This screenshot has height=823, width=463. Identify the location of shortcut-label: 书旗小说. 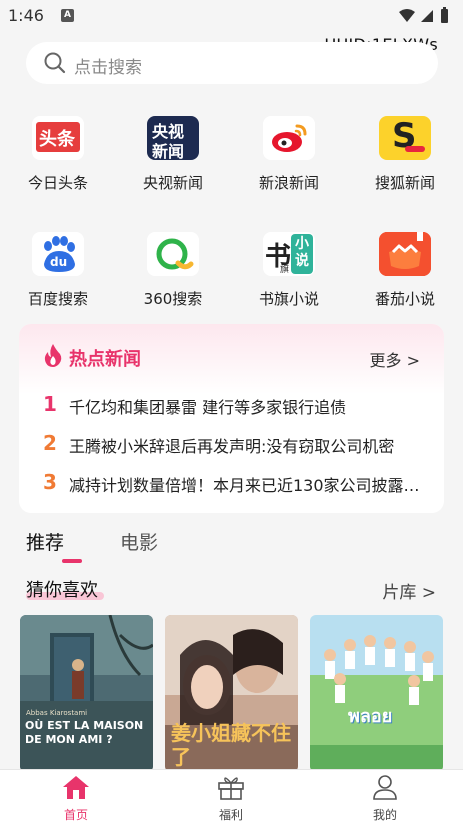
(288, 299).